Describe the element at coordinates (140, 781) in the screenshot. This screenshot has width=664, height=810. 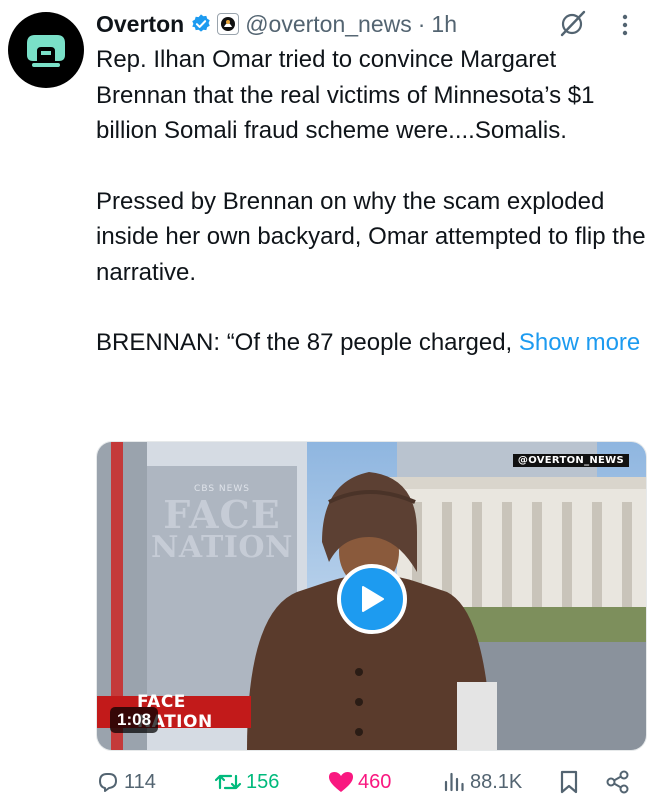
I see `reply-count: 114` at that location.